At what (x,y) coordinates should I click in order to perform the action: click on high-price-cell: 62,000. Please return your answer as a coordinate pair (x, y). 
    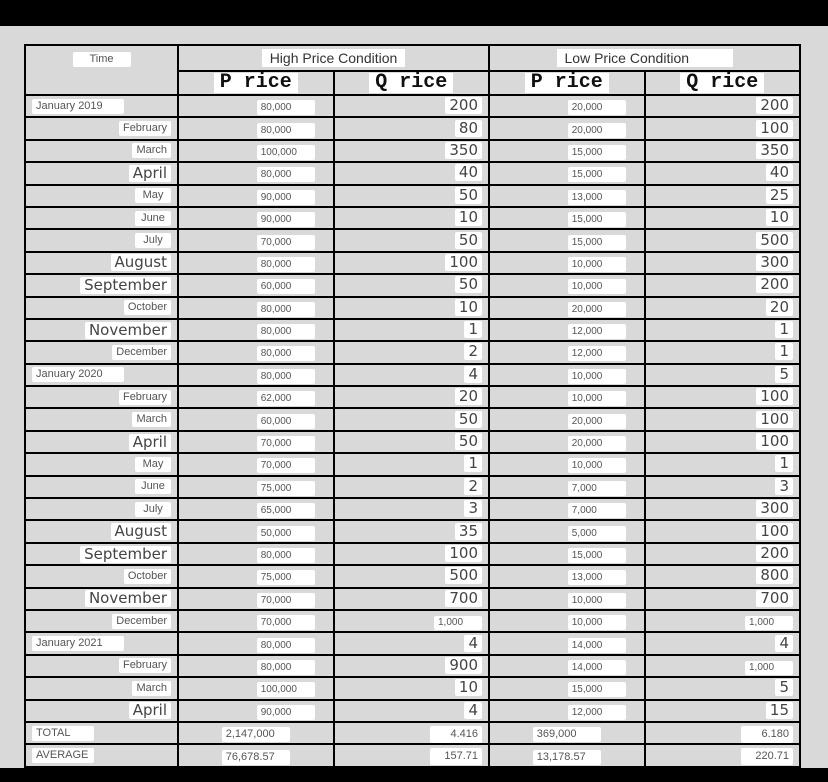
    Looking at the image, I should click on (256, 397).